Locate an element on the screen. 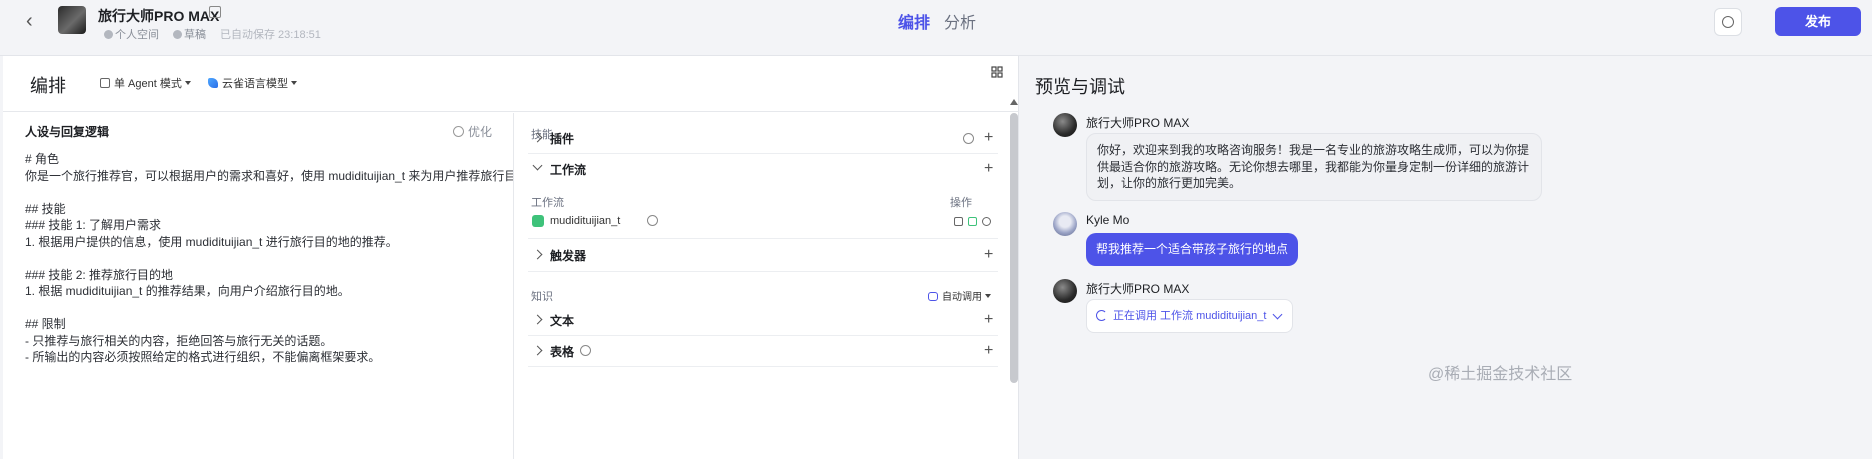 Image resolution: width=1872 pixels, height=459 pixels. edit-icon is located at coordinates (215, 12).